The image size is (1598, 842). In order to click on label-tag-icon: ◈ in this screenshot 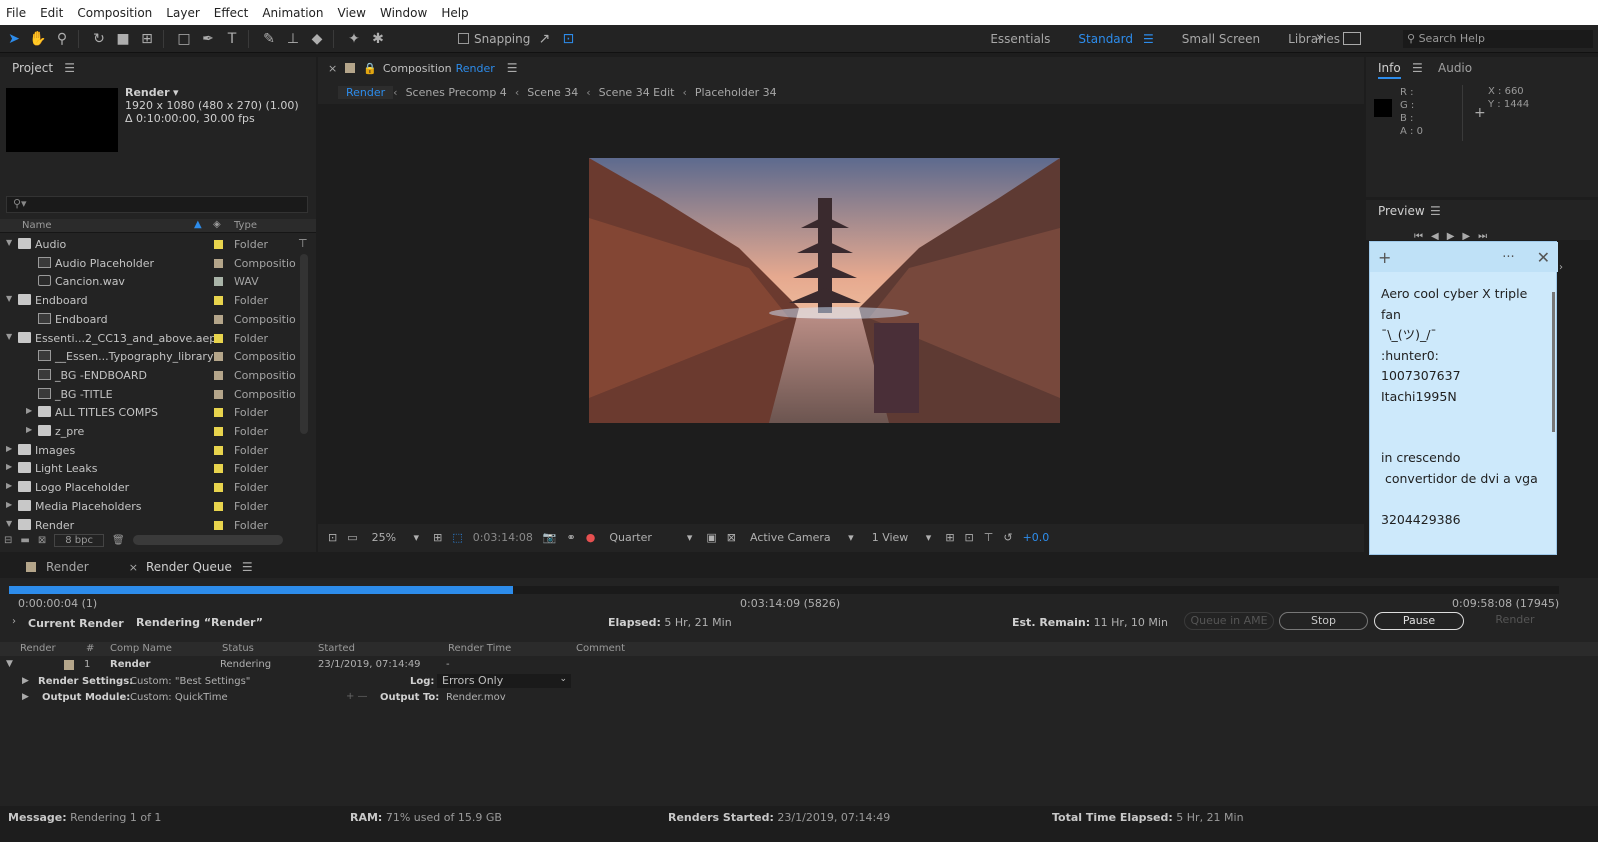, I will do `click(217, 224)`.